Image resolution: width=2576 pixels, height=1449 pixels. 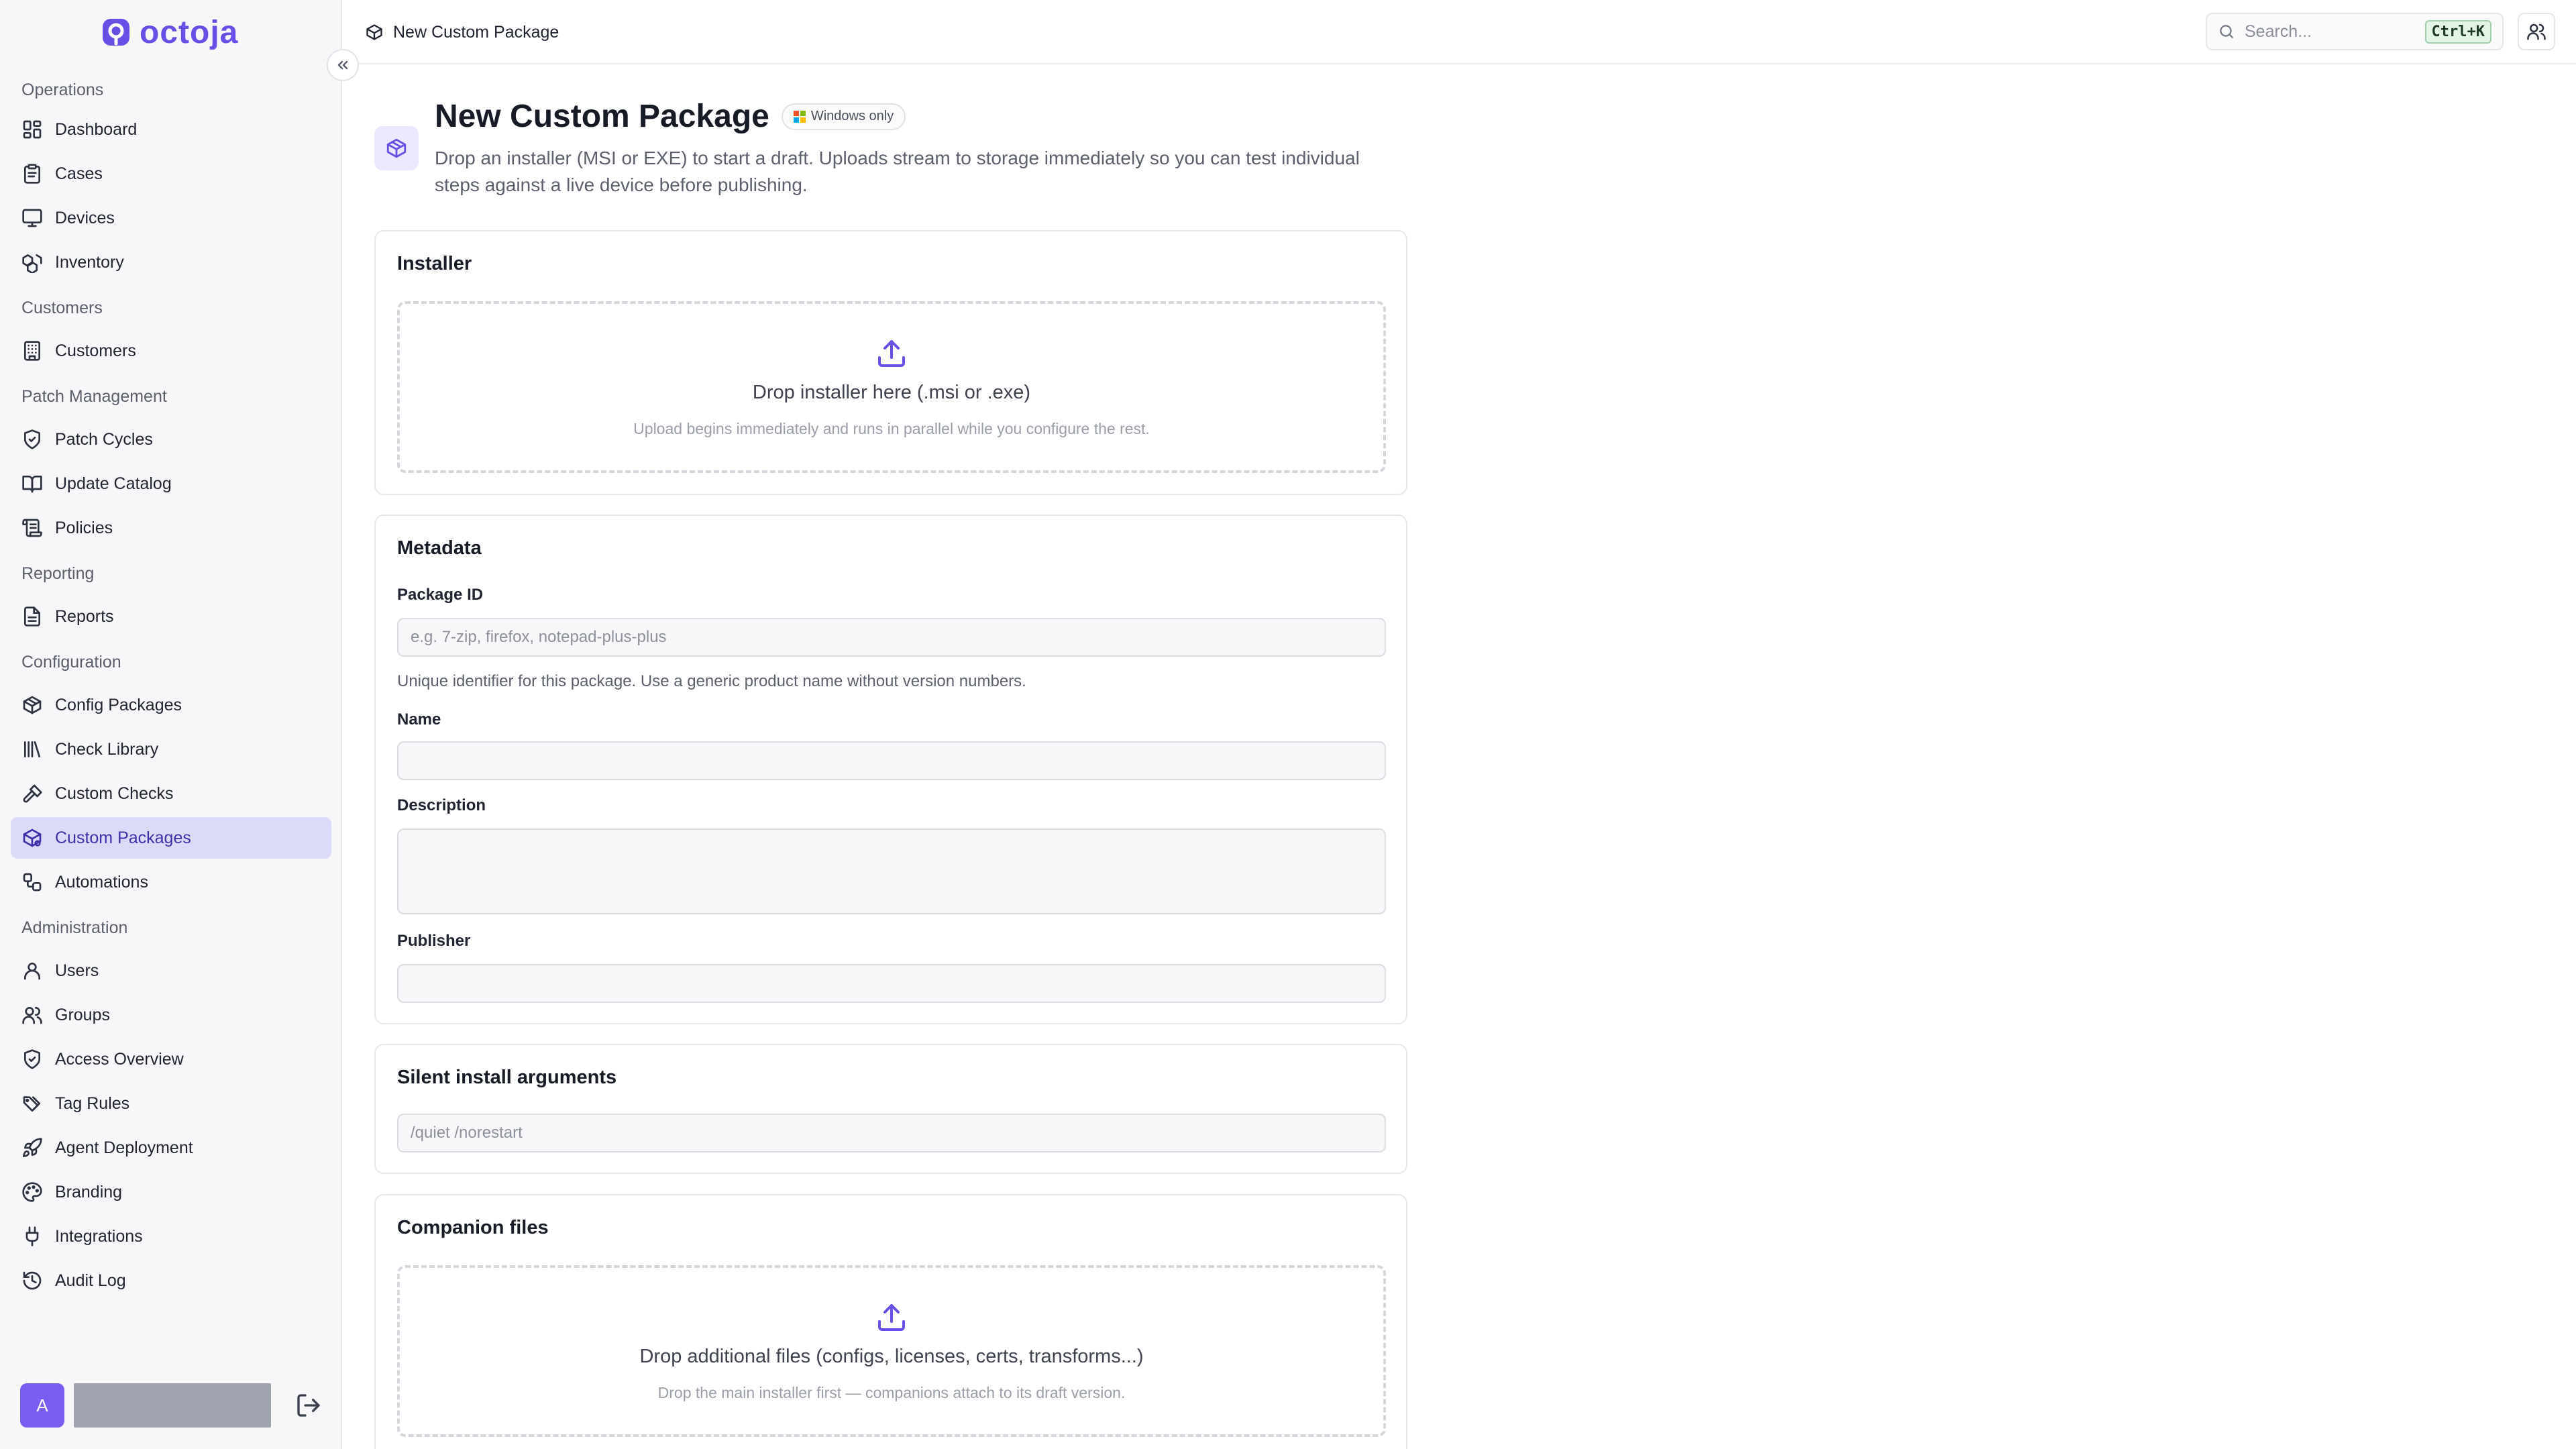 What do you see at coordinates (171, 749) in the screenshot?
I see `sidebar-item-check-library: Check Library` at bounding box center [171, 749].